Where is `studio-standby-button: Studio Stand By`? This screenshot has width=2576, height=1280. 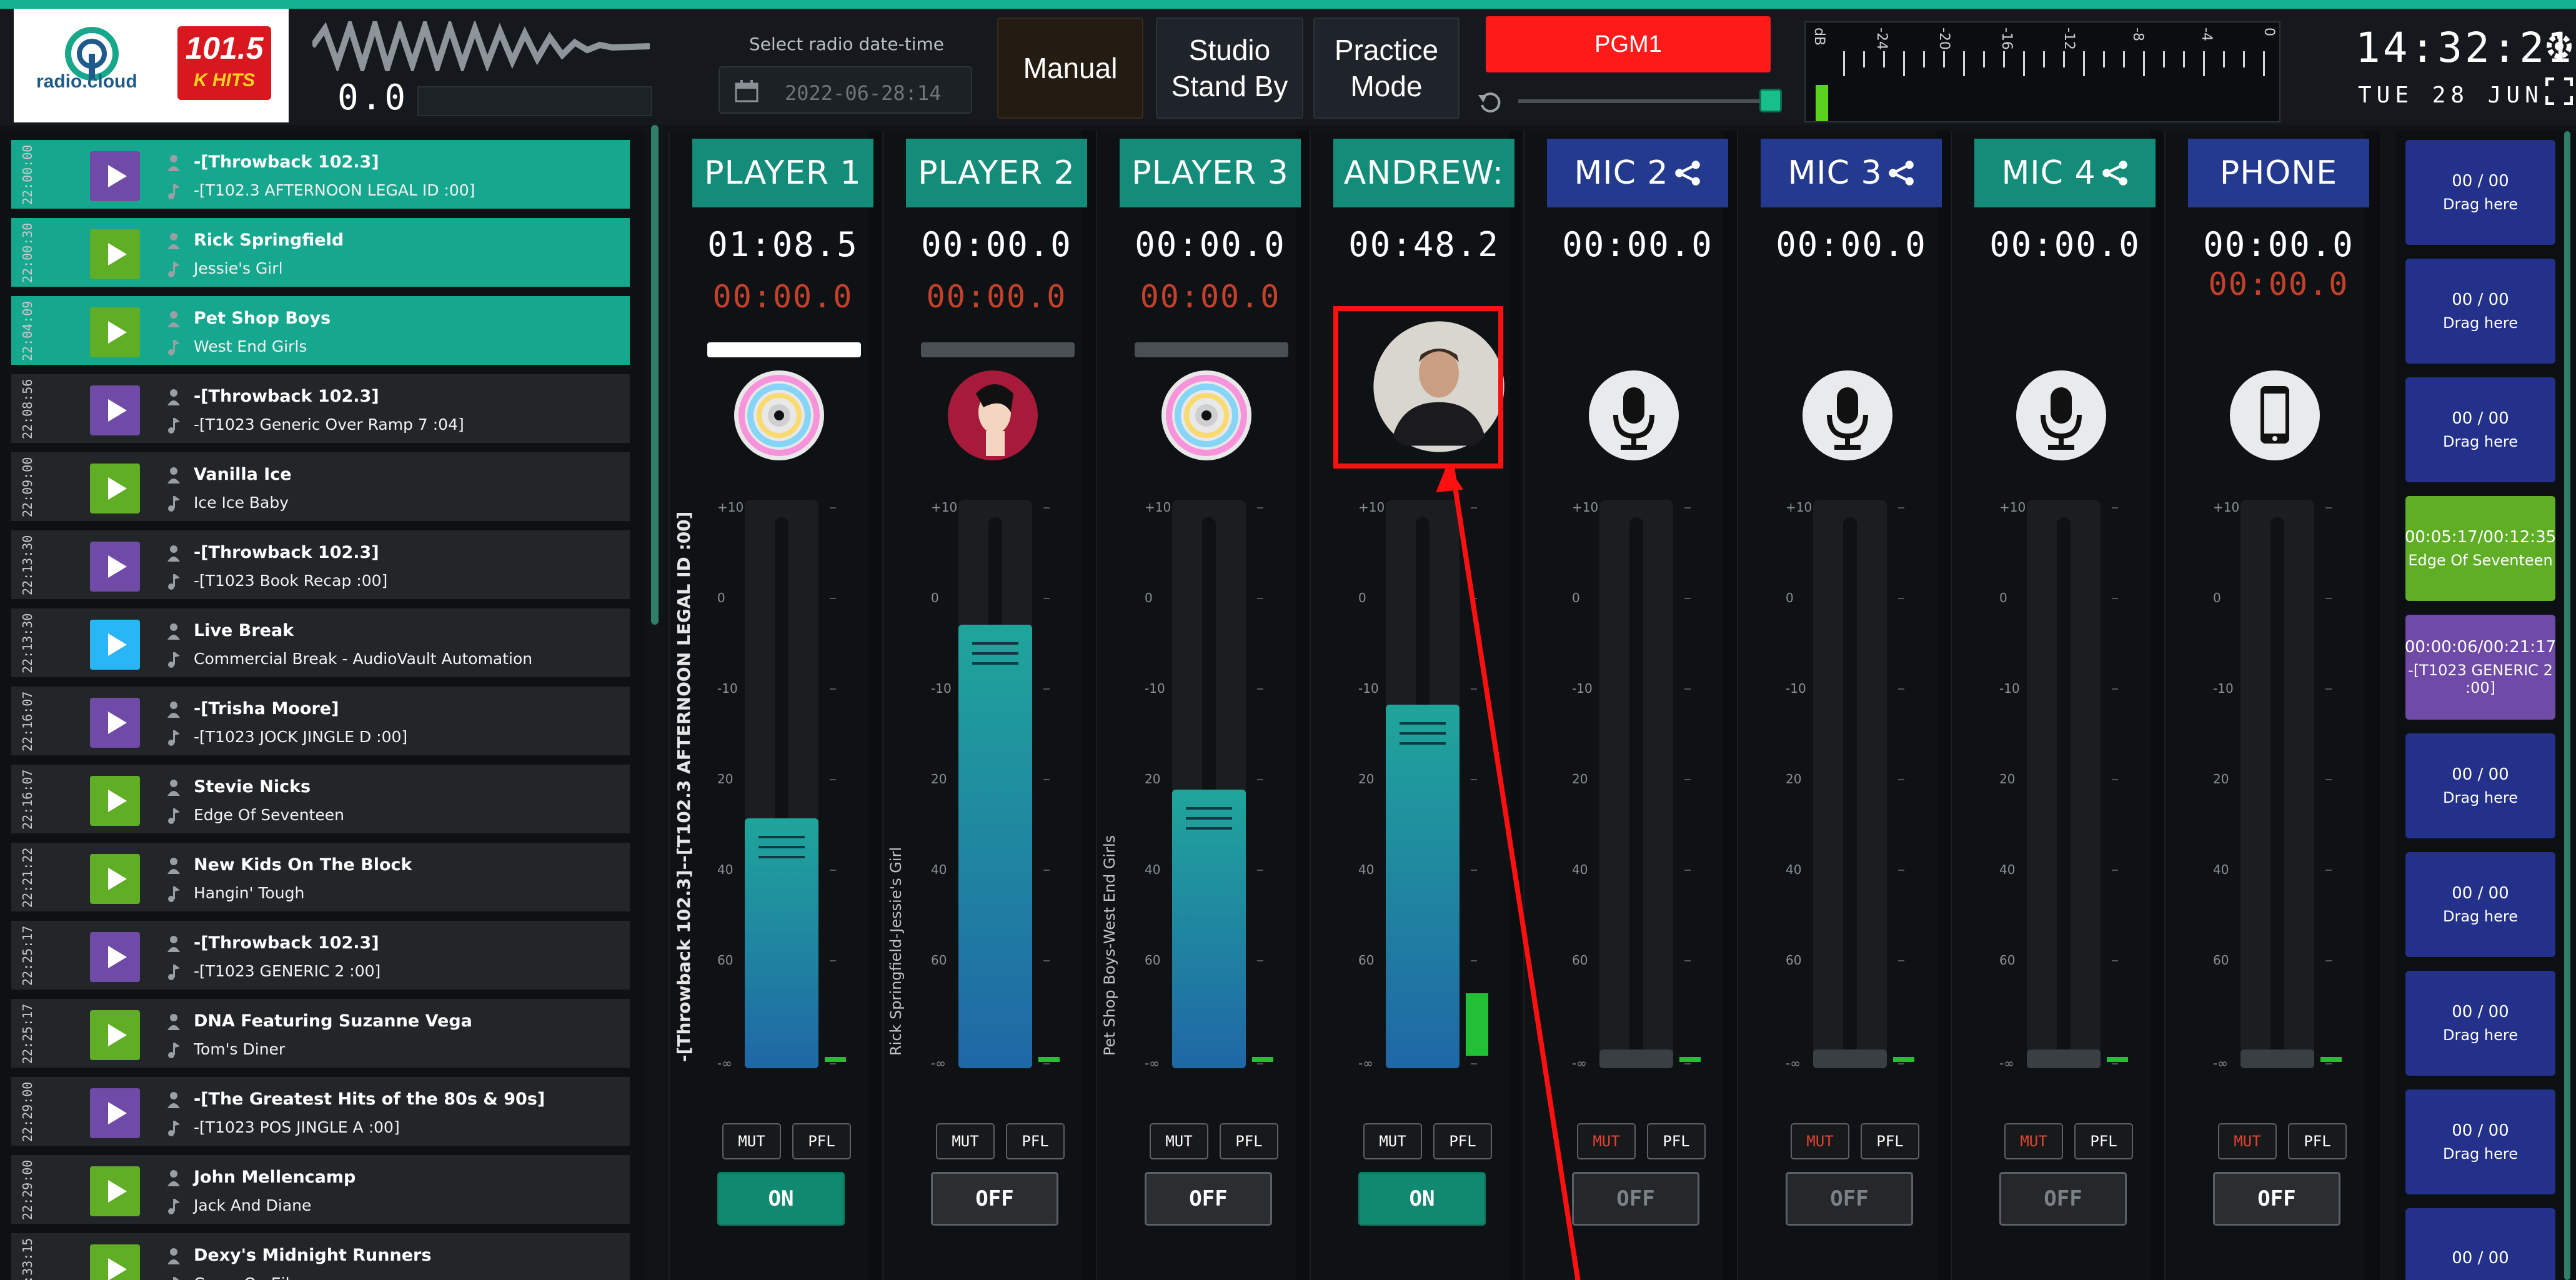 studio-standby-button: Studio Stand By is located at coordinates (1229, 68).